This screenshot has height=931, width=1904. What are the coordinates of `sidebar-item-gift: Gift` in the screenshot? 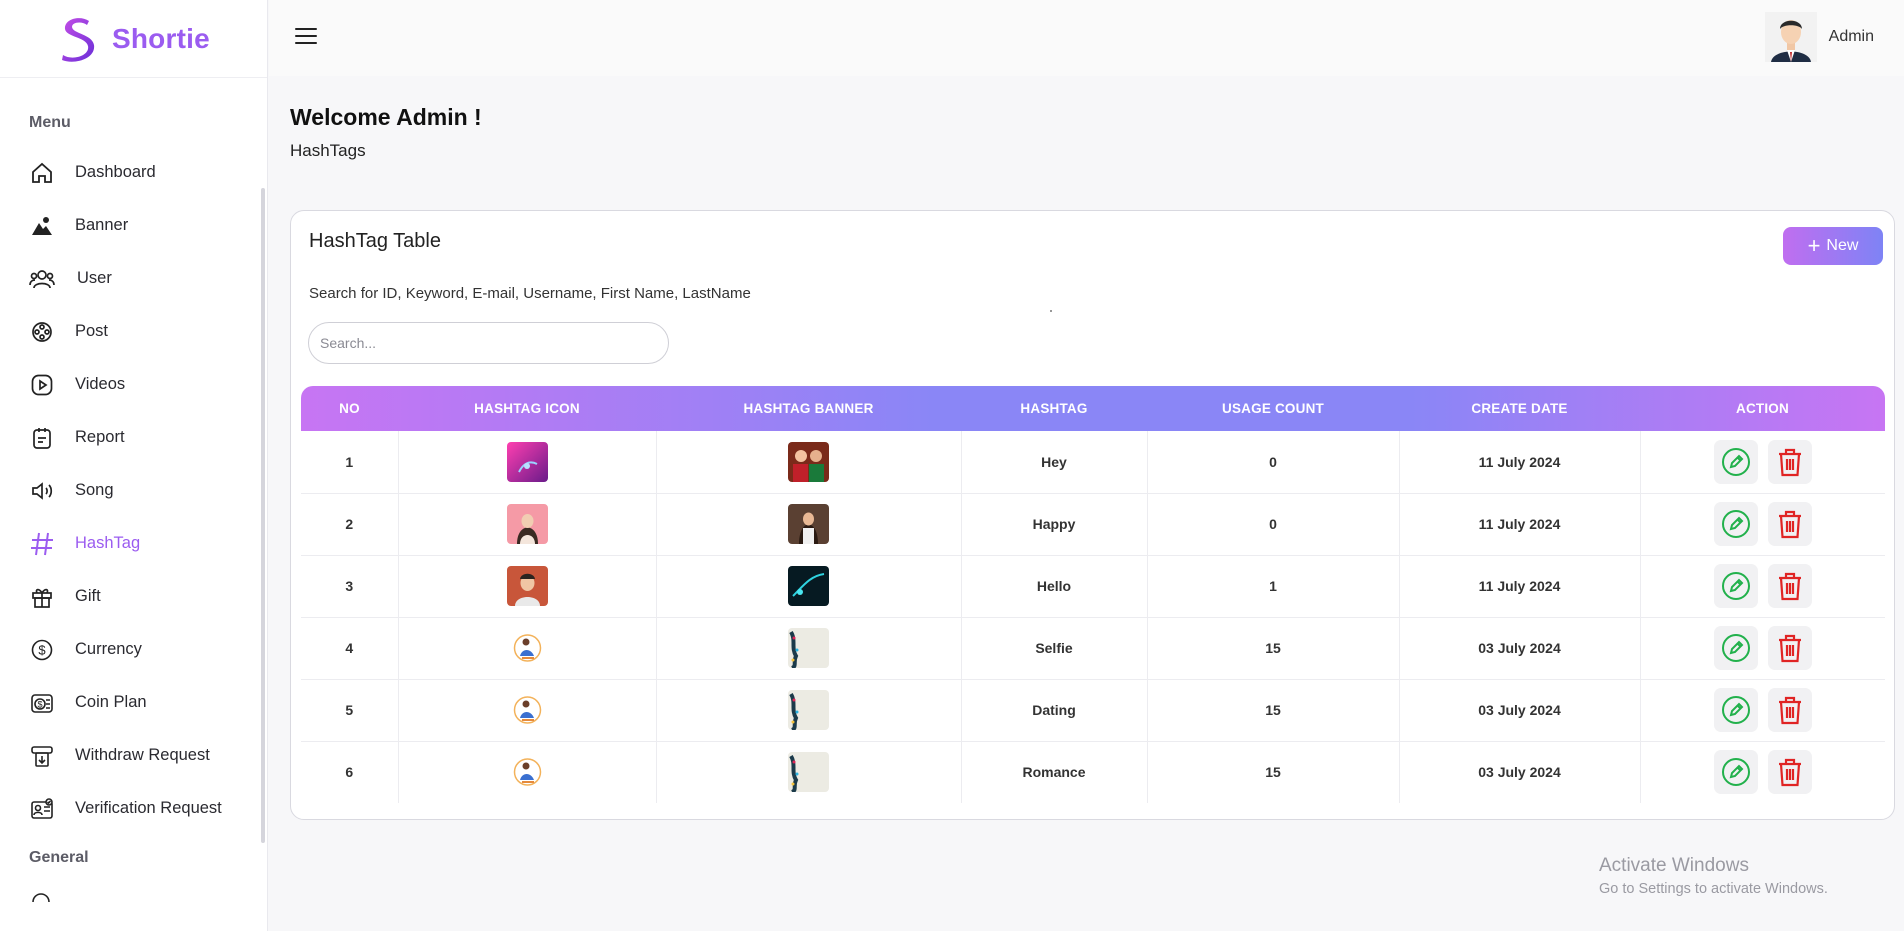 It's located at (133, 596).